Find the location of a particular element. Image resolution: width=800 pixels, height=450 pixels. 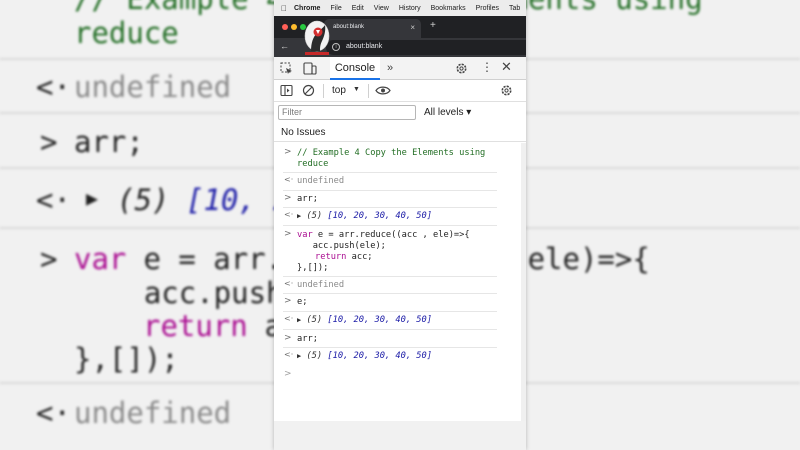

tab-console: Console is located at coordinates (355, 68).